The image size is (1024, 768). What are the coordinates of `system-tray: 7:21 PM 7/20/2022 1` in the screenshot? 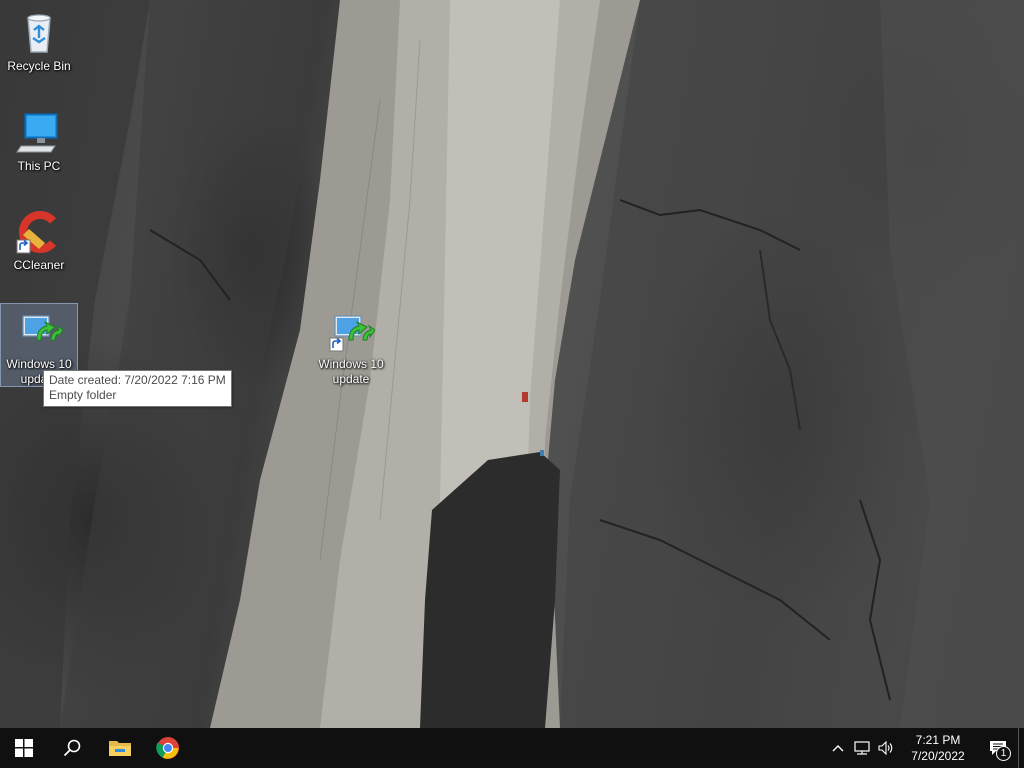 It's located at (925, 748).